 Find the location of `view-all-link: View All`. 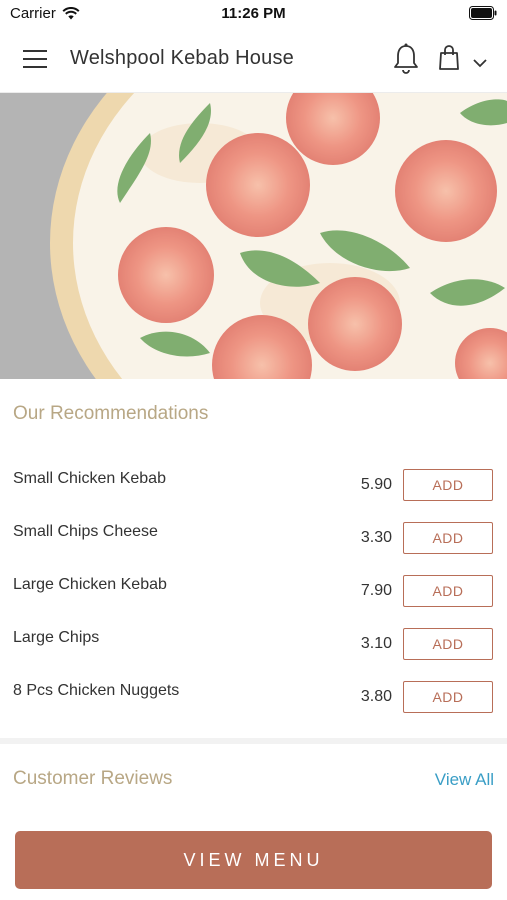

view-all-link: View All is located at coordinates (464, 780).